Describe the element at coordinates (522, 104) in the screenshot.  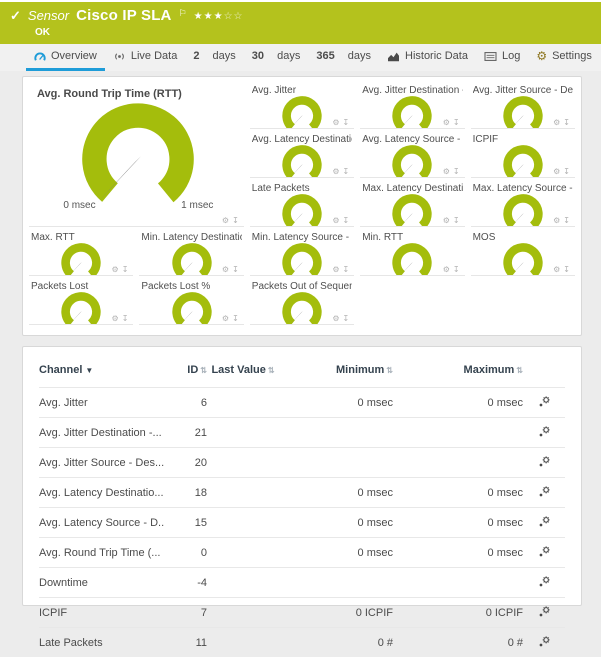
I see `gauge-tile: Avg. Jitter Source - Destination ⚙↧` at that location.